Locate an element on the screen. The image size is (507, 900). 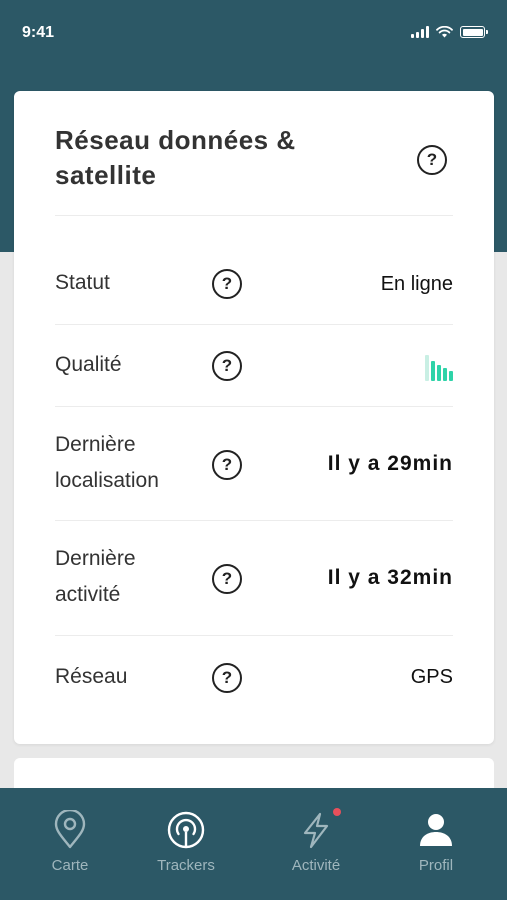
last-location-value: Il y a 29min is located at coordinates (390, 463).